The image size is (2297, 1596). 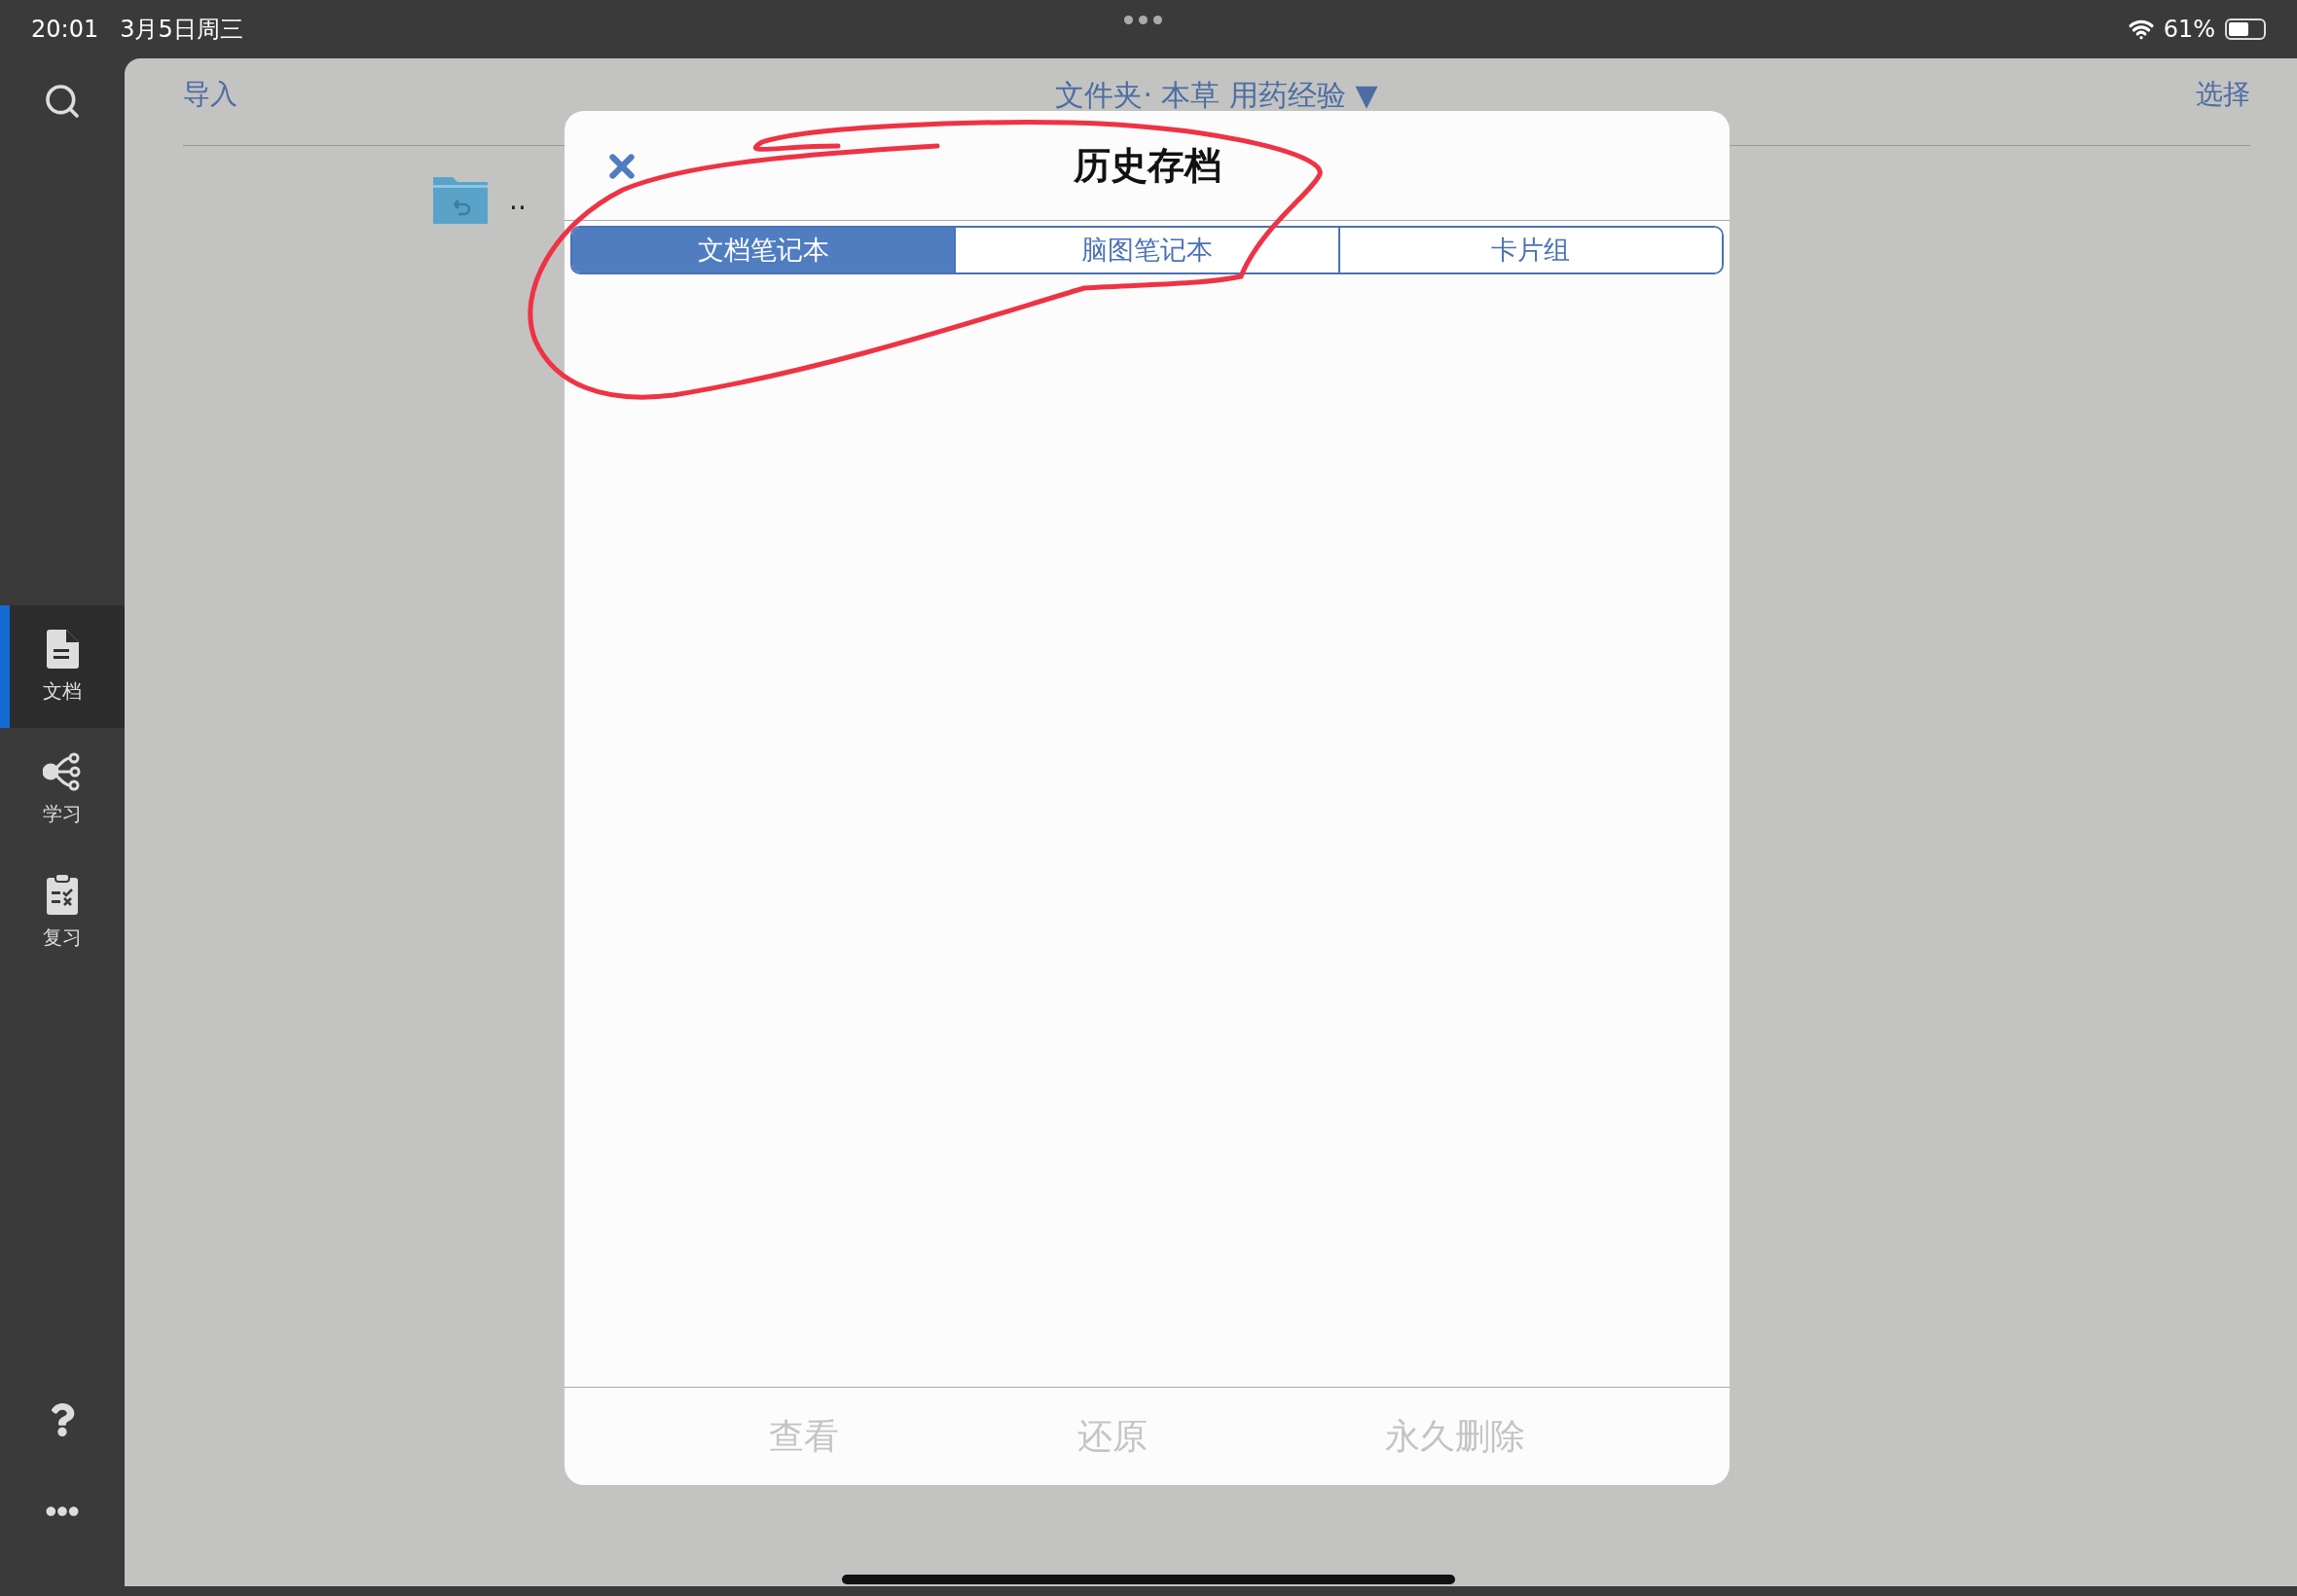 I want to click on segment-tab: 文档笔记本, so click(x=764, y=250).